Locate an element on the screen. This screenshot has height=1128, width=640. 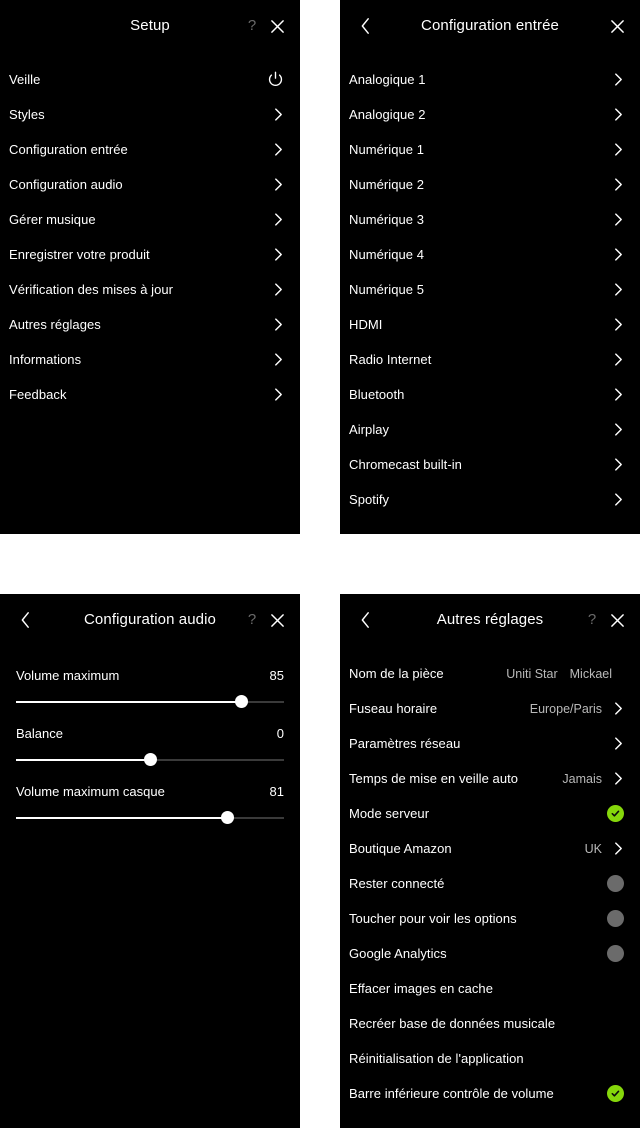
list-item-label: Numérique 4 is located at coordinates (386, 254).